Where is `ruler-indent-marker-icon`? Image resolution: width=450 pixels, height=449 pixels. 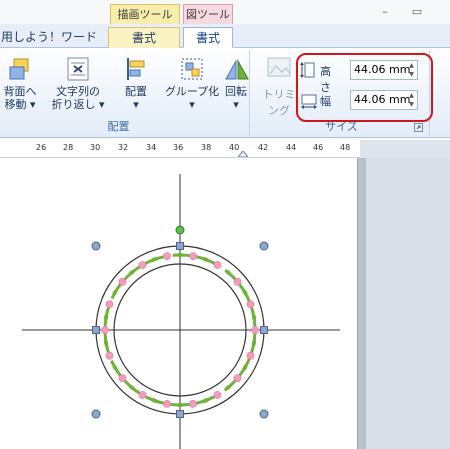 ruler-indent-marker-icon is located at coordinates (243, 154).